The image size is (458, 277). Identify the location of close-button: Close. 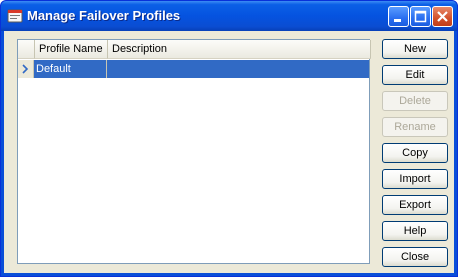
(415, 257).